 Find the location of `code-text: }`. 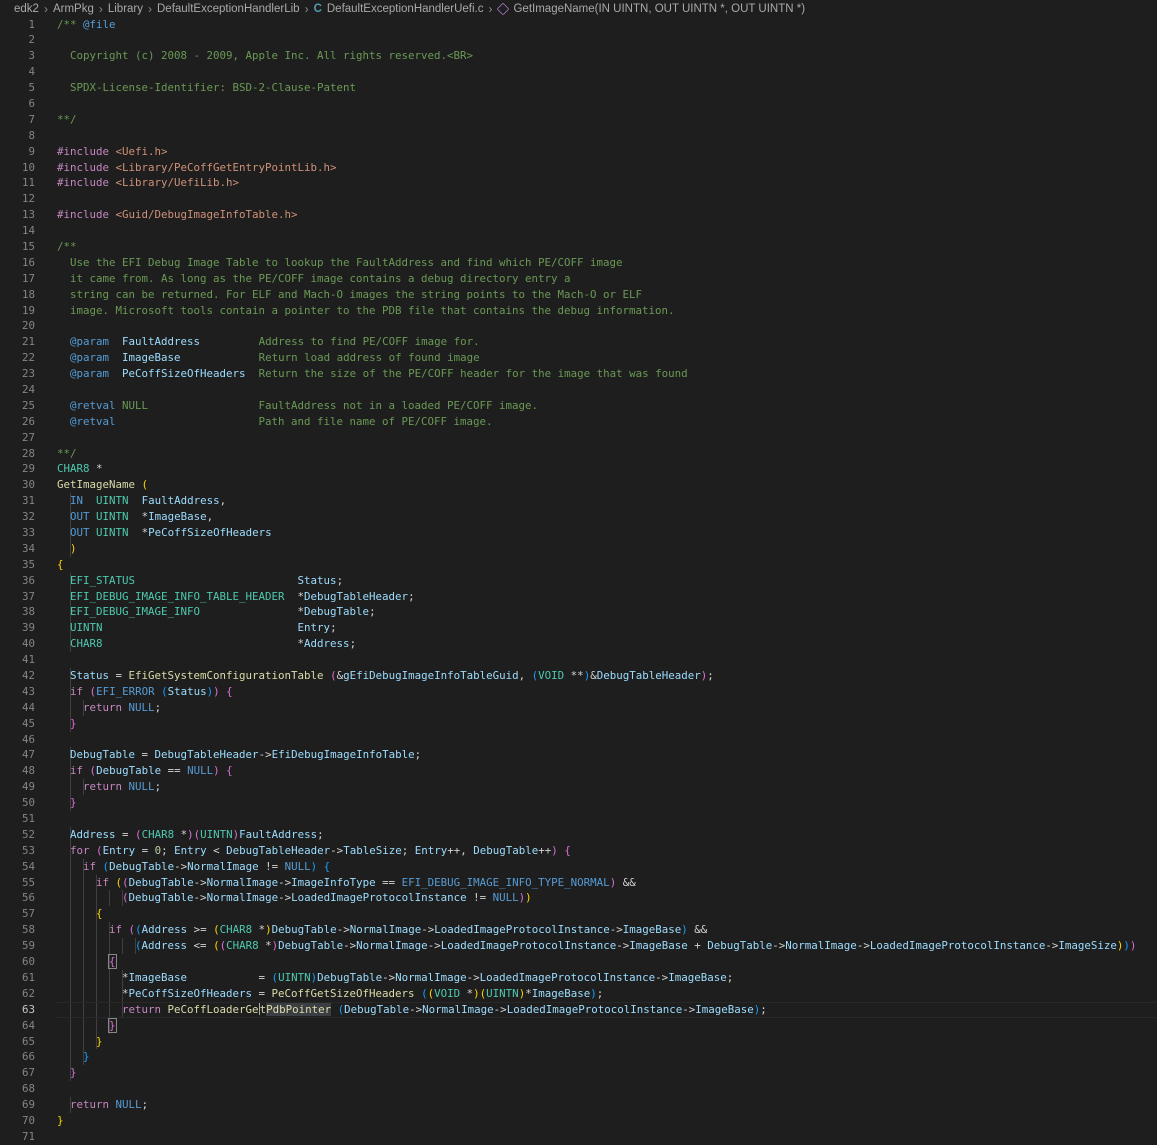

code-text: } is located at coordinates (60, 1121).